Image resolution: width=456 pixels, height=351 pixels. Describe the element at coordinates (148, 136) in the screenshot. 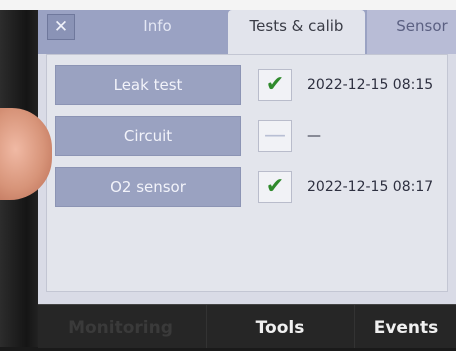

I see `circuit-button: Circuit` at that location.